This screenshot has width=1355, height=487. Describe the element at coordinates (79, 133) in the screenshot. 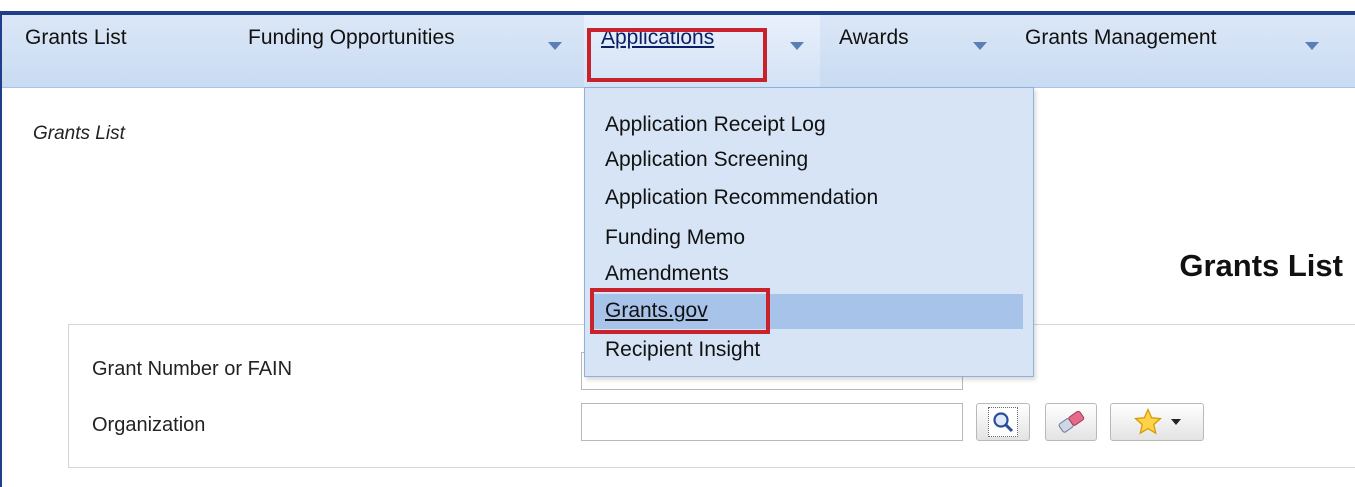

I see `breadcrumb: Grants List` at that location.